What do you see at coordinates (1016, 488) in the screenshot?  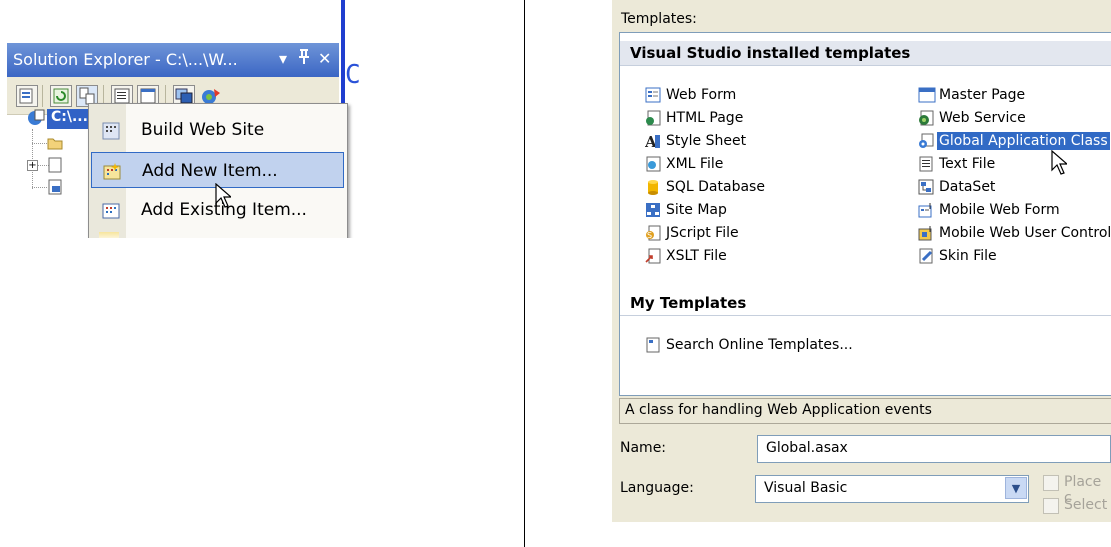 I see `chevron-down-icon: ▼` at bounding box center [1016, 488].